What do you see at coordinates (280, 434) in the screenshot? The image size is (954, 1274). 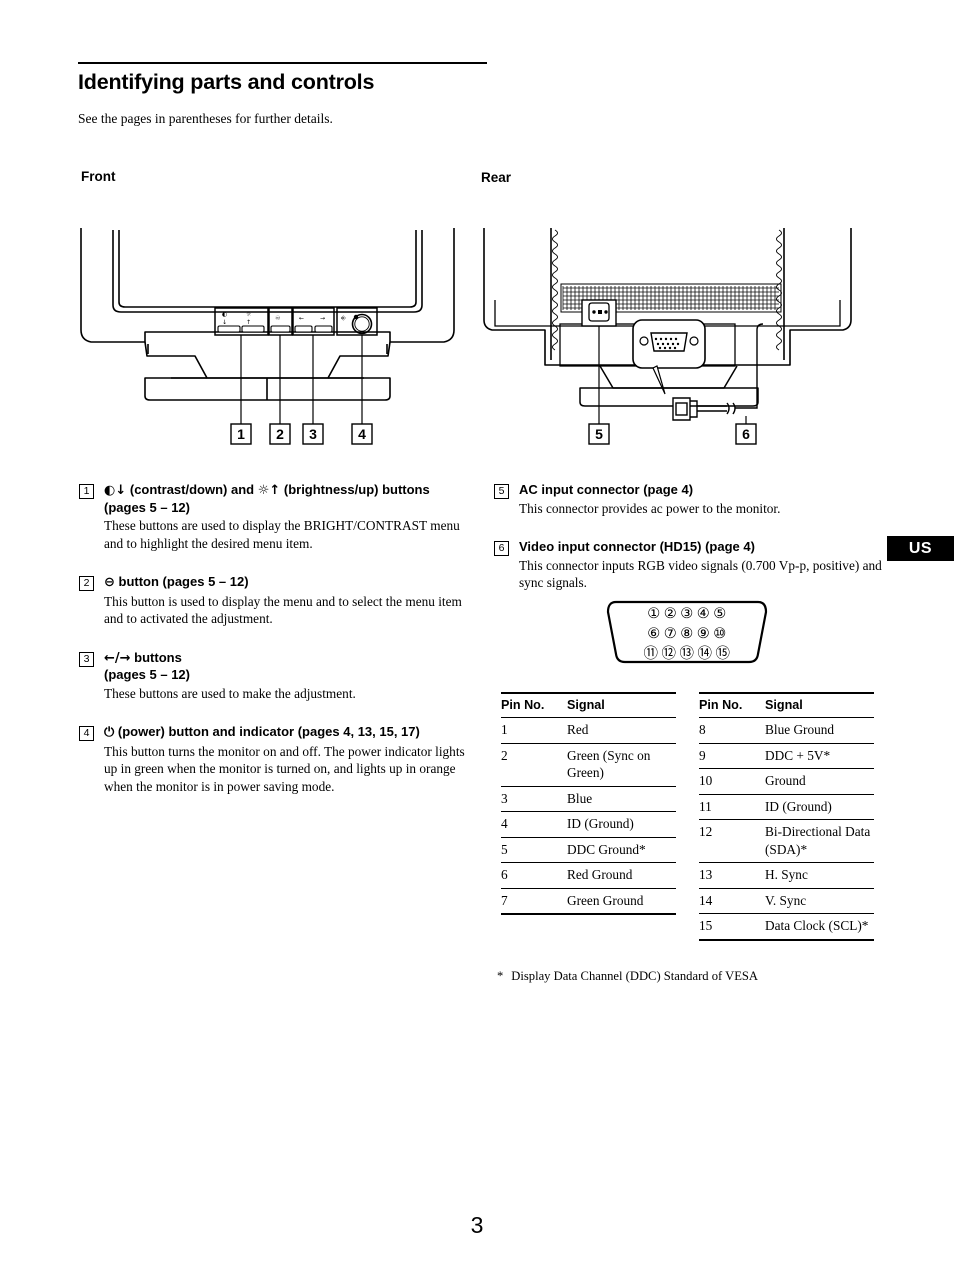 I see `svg-text: 2` at bounding box center [280, 434].